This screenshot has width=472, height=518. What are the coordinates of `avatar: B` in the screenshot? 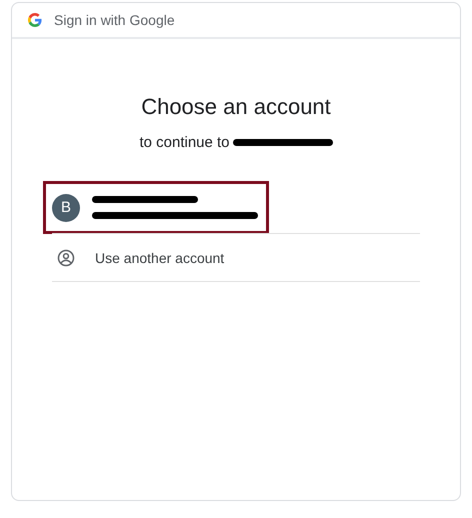 It's located at (66, 208).